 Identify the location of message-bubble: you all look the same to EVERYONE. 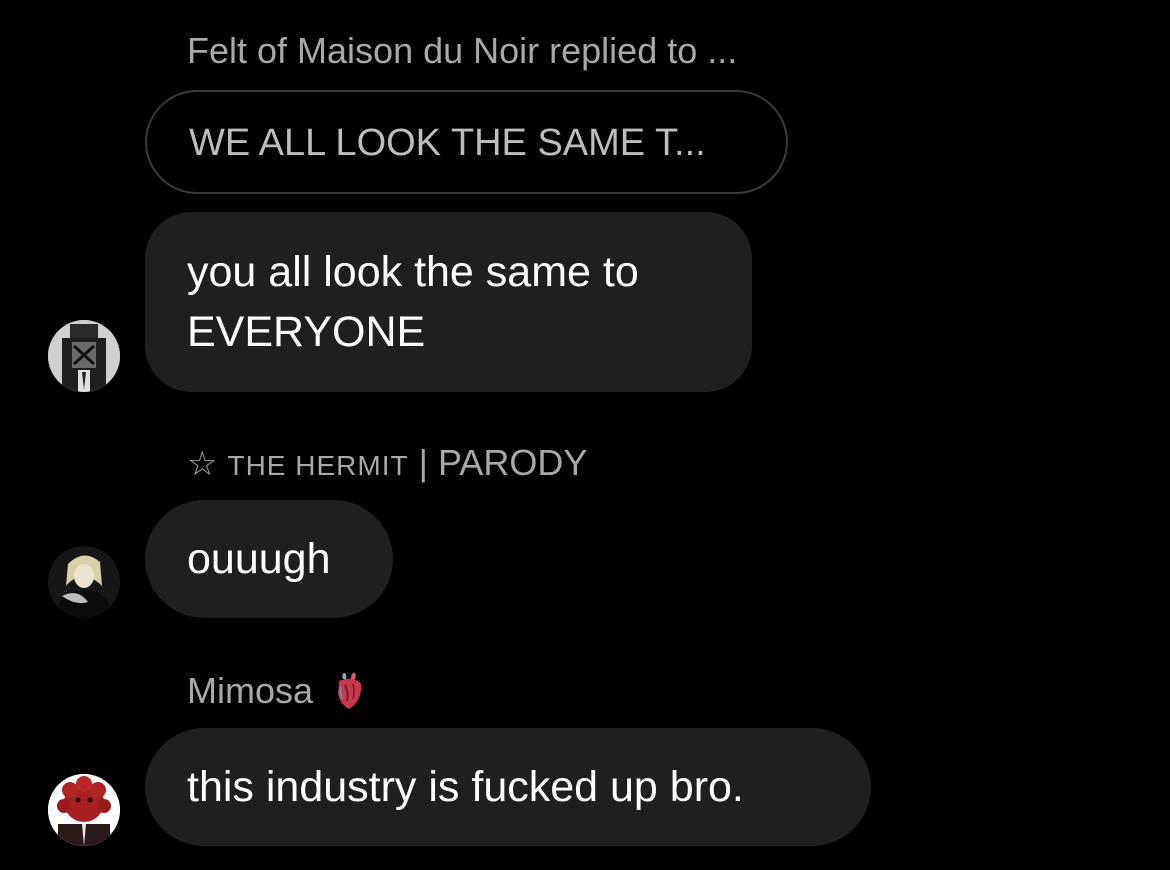
(448, 302).